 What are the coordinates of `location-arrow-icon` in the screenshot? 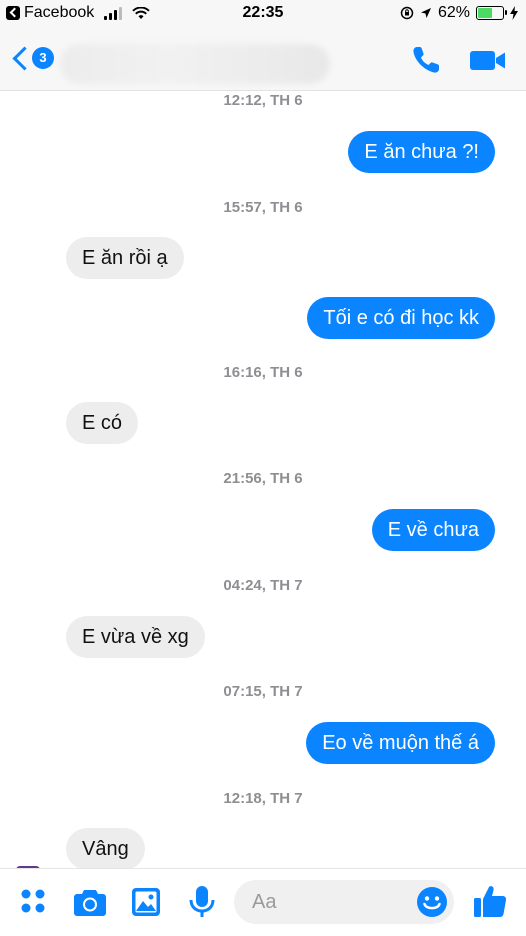 It's located at (425, 13).